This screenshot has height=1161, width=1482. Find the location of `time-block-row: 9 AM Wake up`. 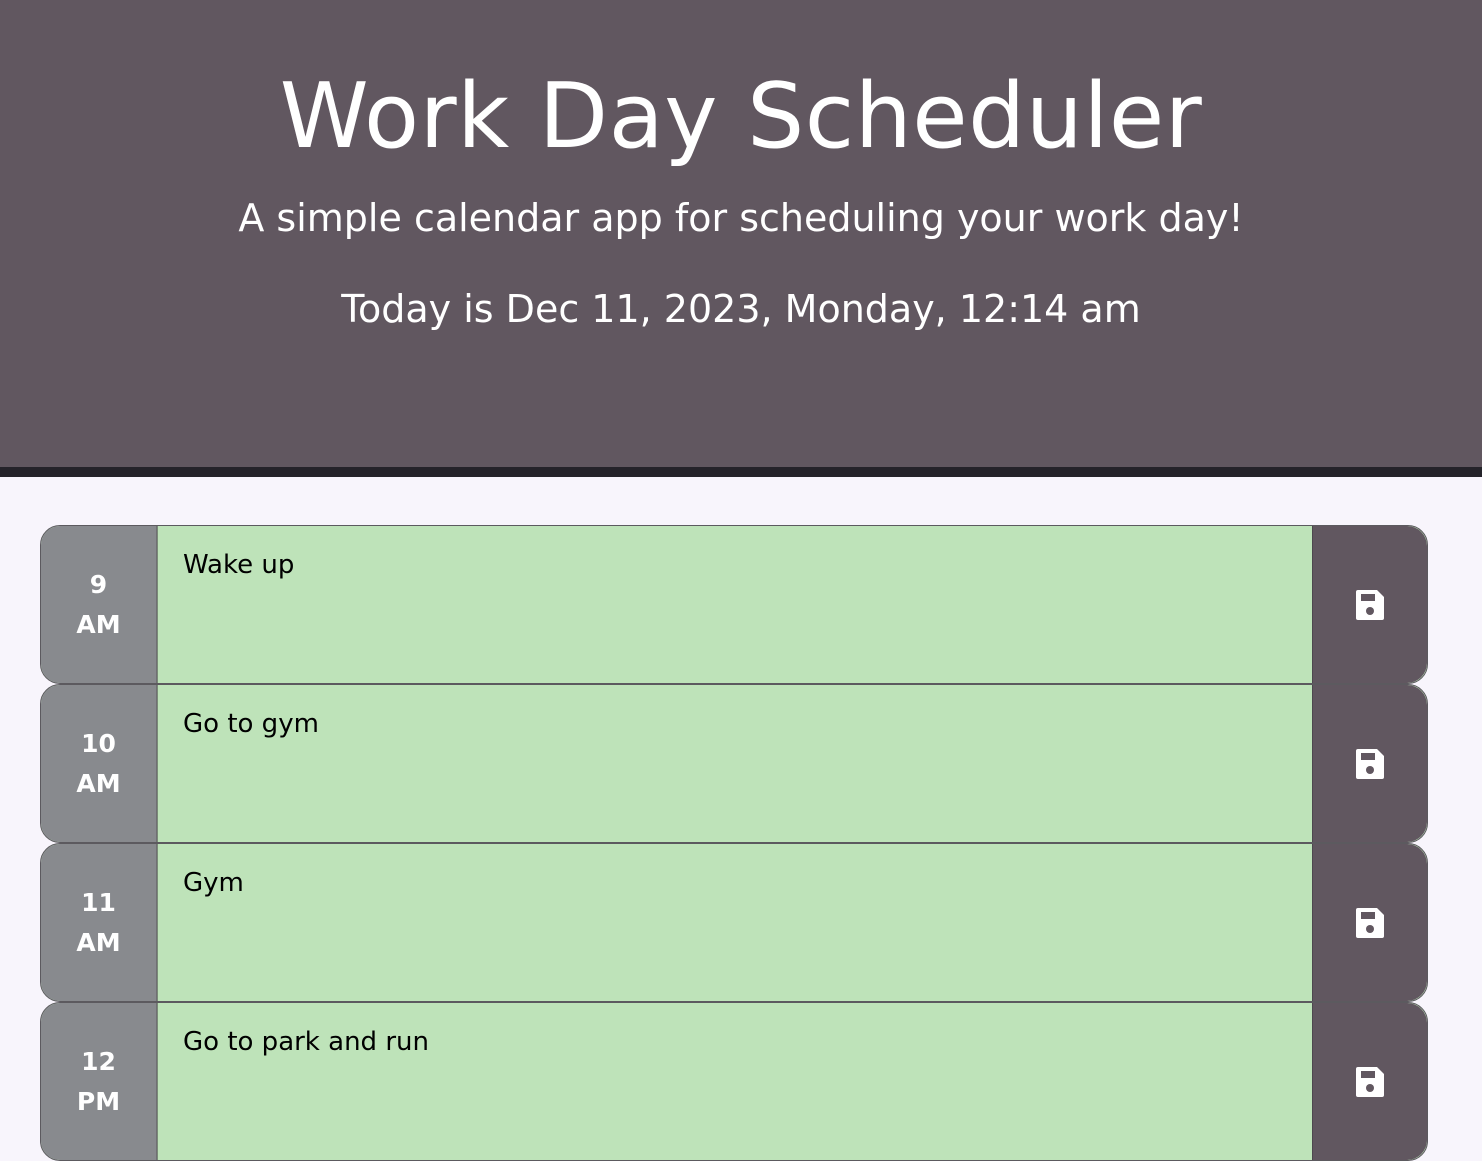

time-block-row: 9 AM Wake up is located at coordinates (734, 604).